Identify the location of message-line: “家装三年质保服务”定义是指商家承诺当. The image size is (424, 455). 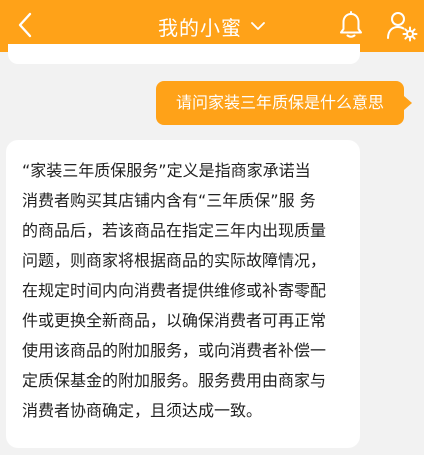
(166, 170).